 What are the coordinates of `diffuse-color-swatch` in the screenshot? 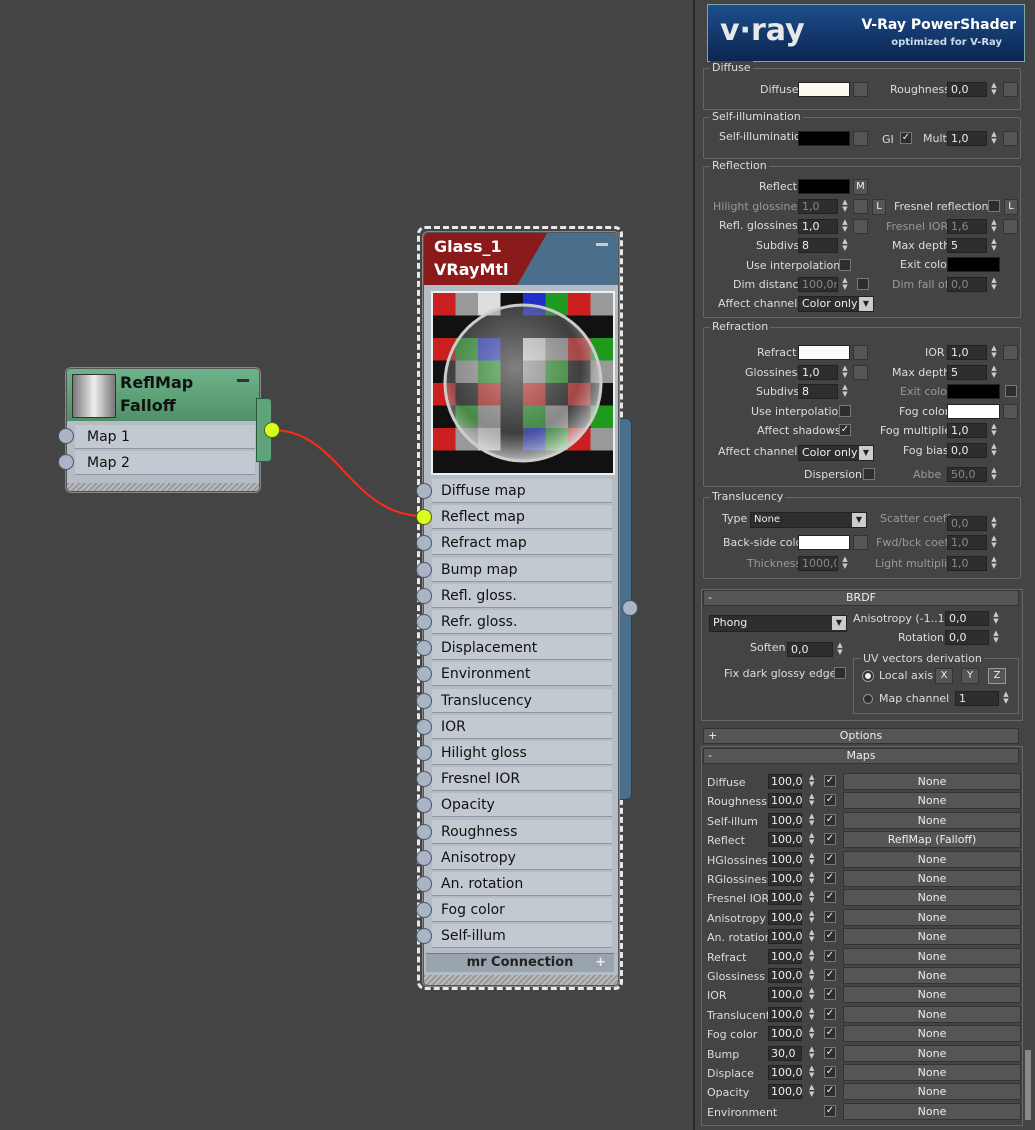 It's located at (824, 89).